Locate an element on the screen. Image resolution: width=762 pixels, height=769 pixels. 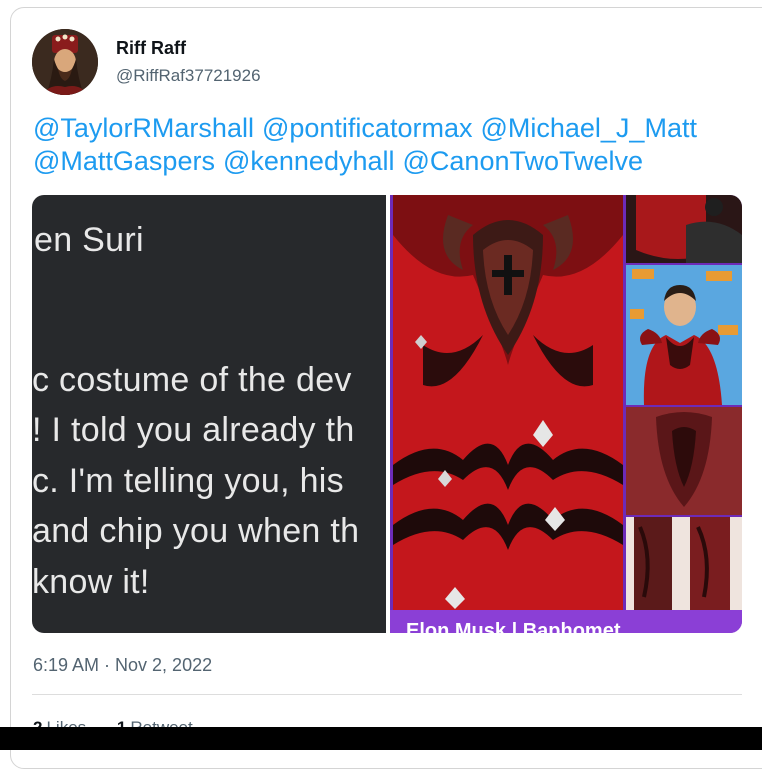
armor-seated-thumbnail is located at coordinates (684, 229).